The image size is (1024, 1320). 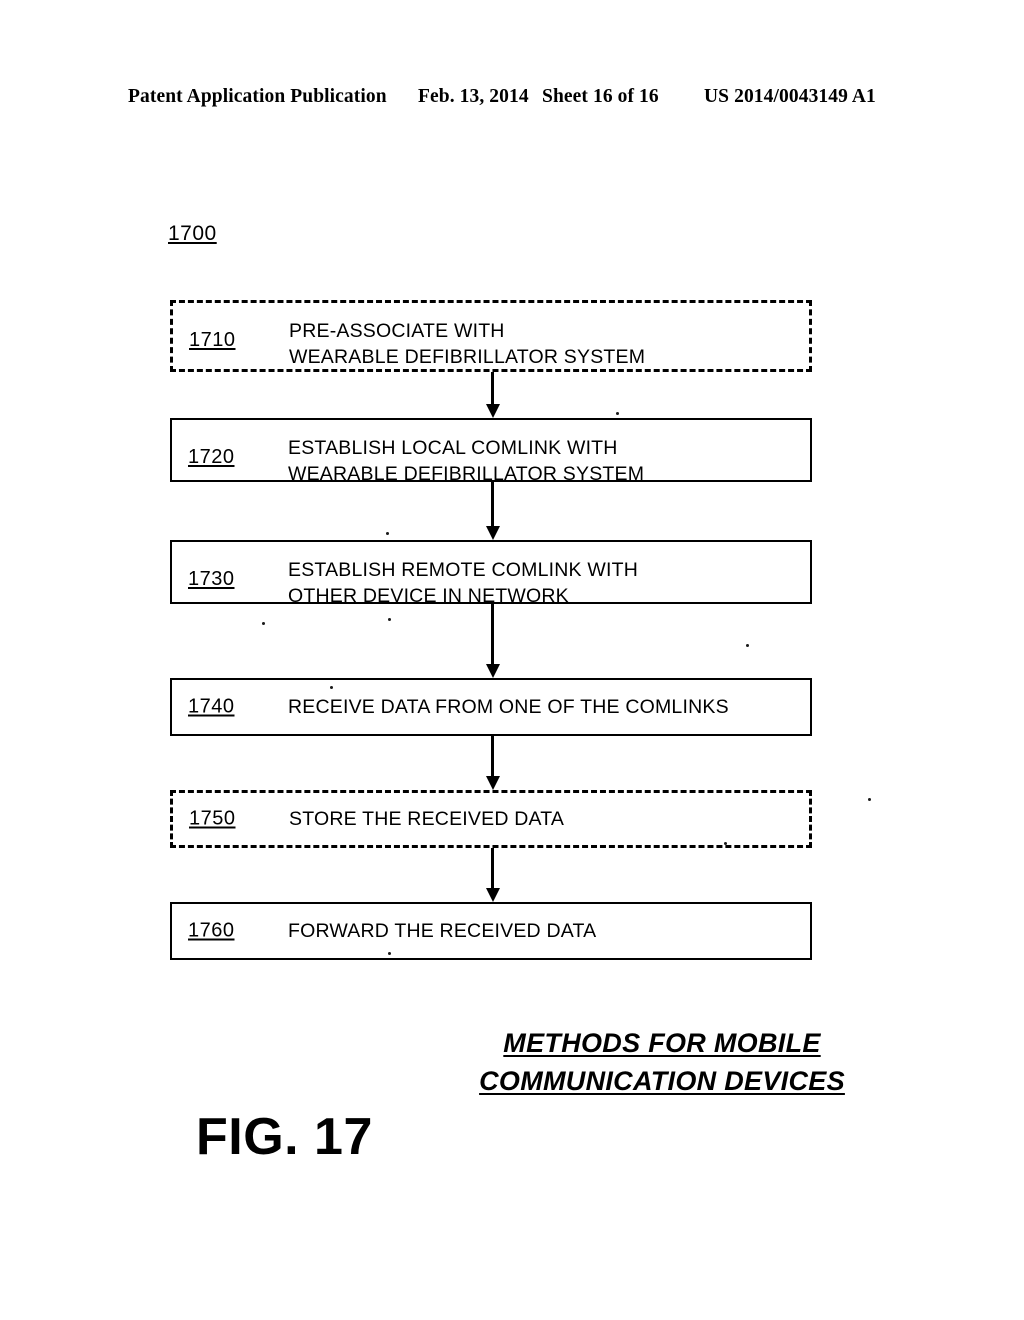 I want to click on figure-root-reference-number: 1700, so click(x=192, y=233).